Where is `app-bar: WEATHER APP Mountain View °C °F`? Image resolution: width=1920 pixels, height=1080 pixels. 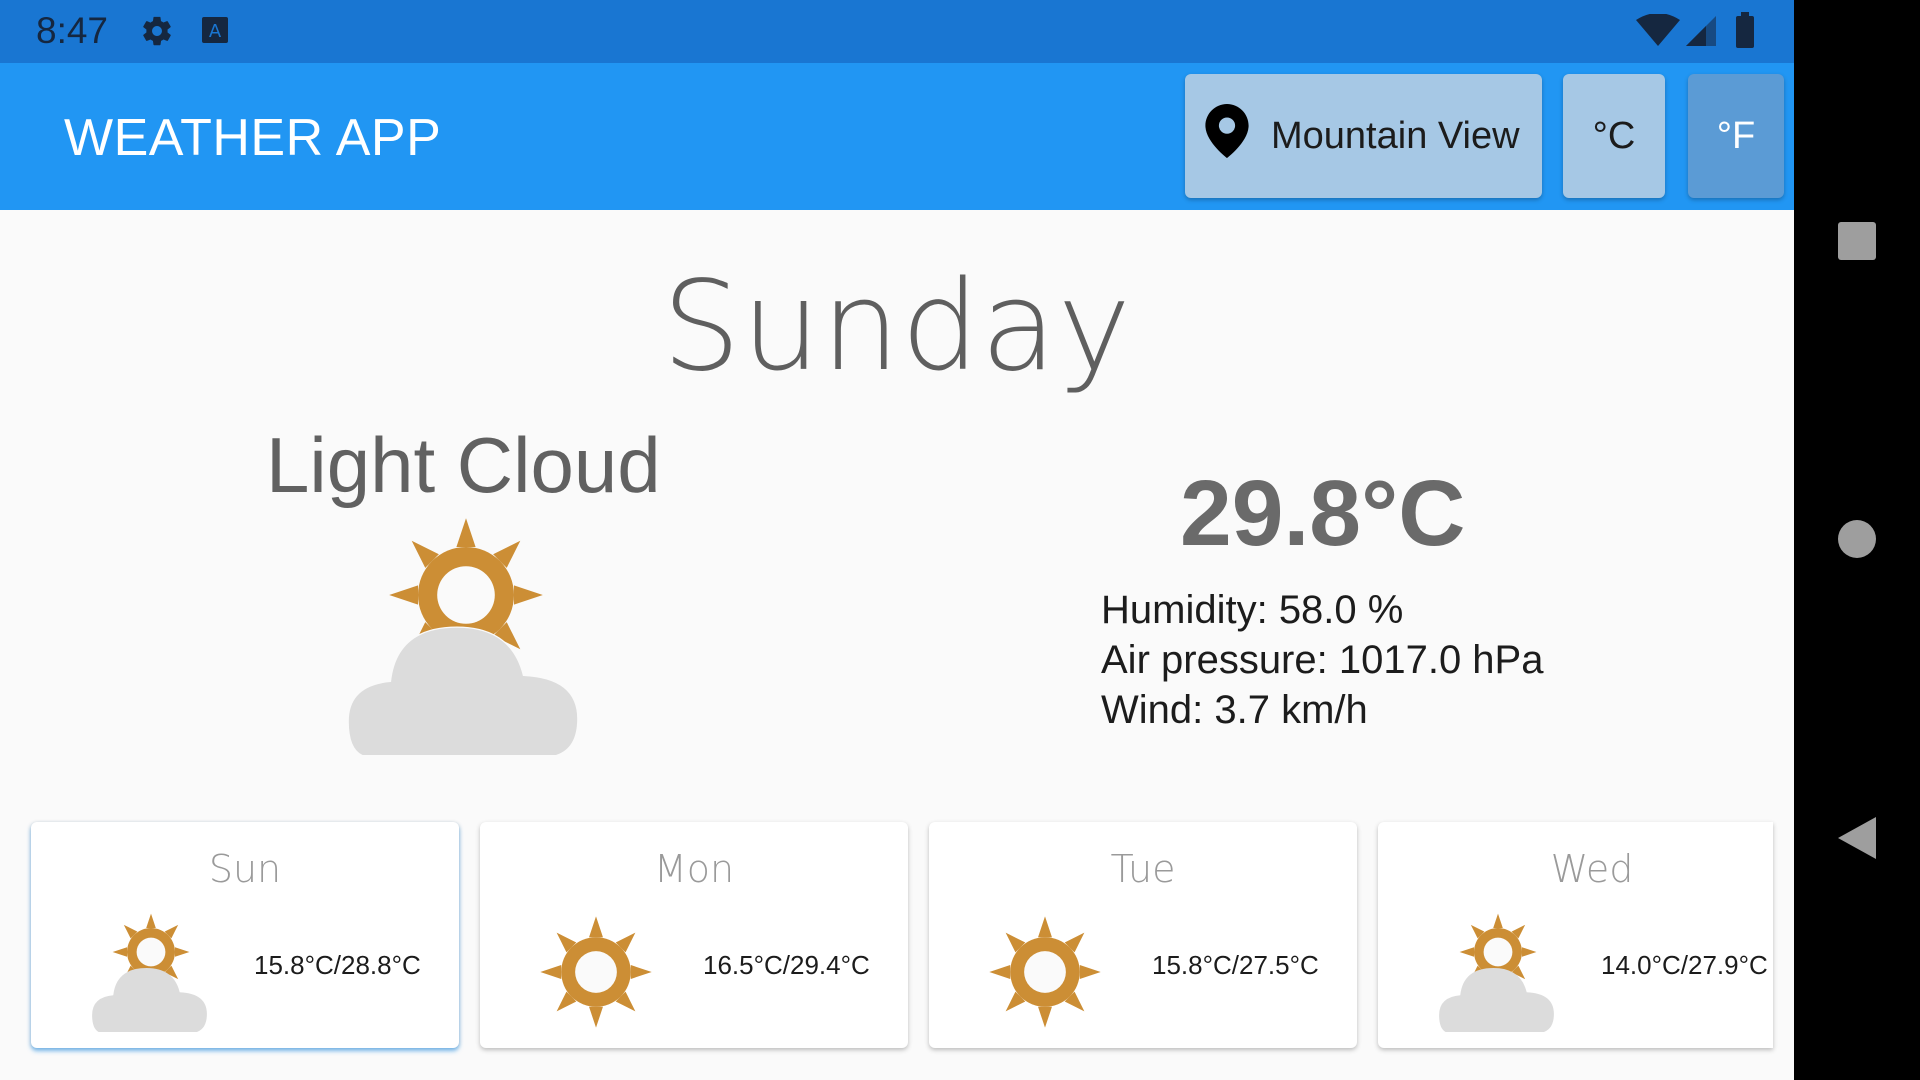
app-bar: WEATHER APP Mountain View °C °F is located at coordinates (897, 136).